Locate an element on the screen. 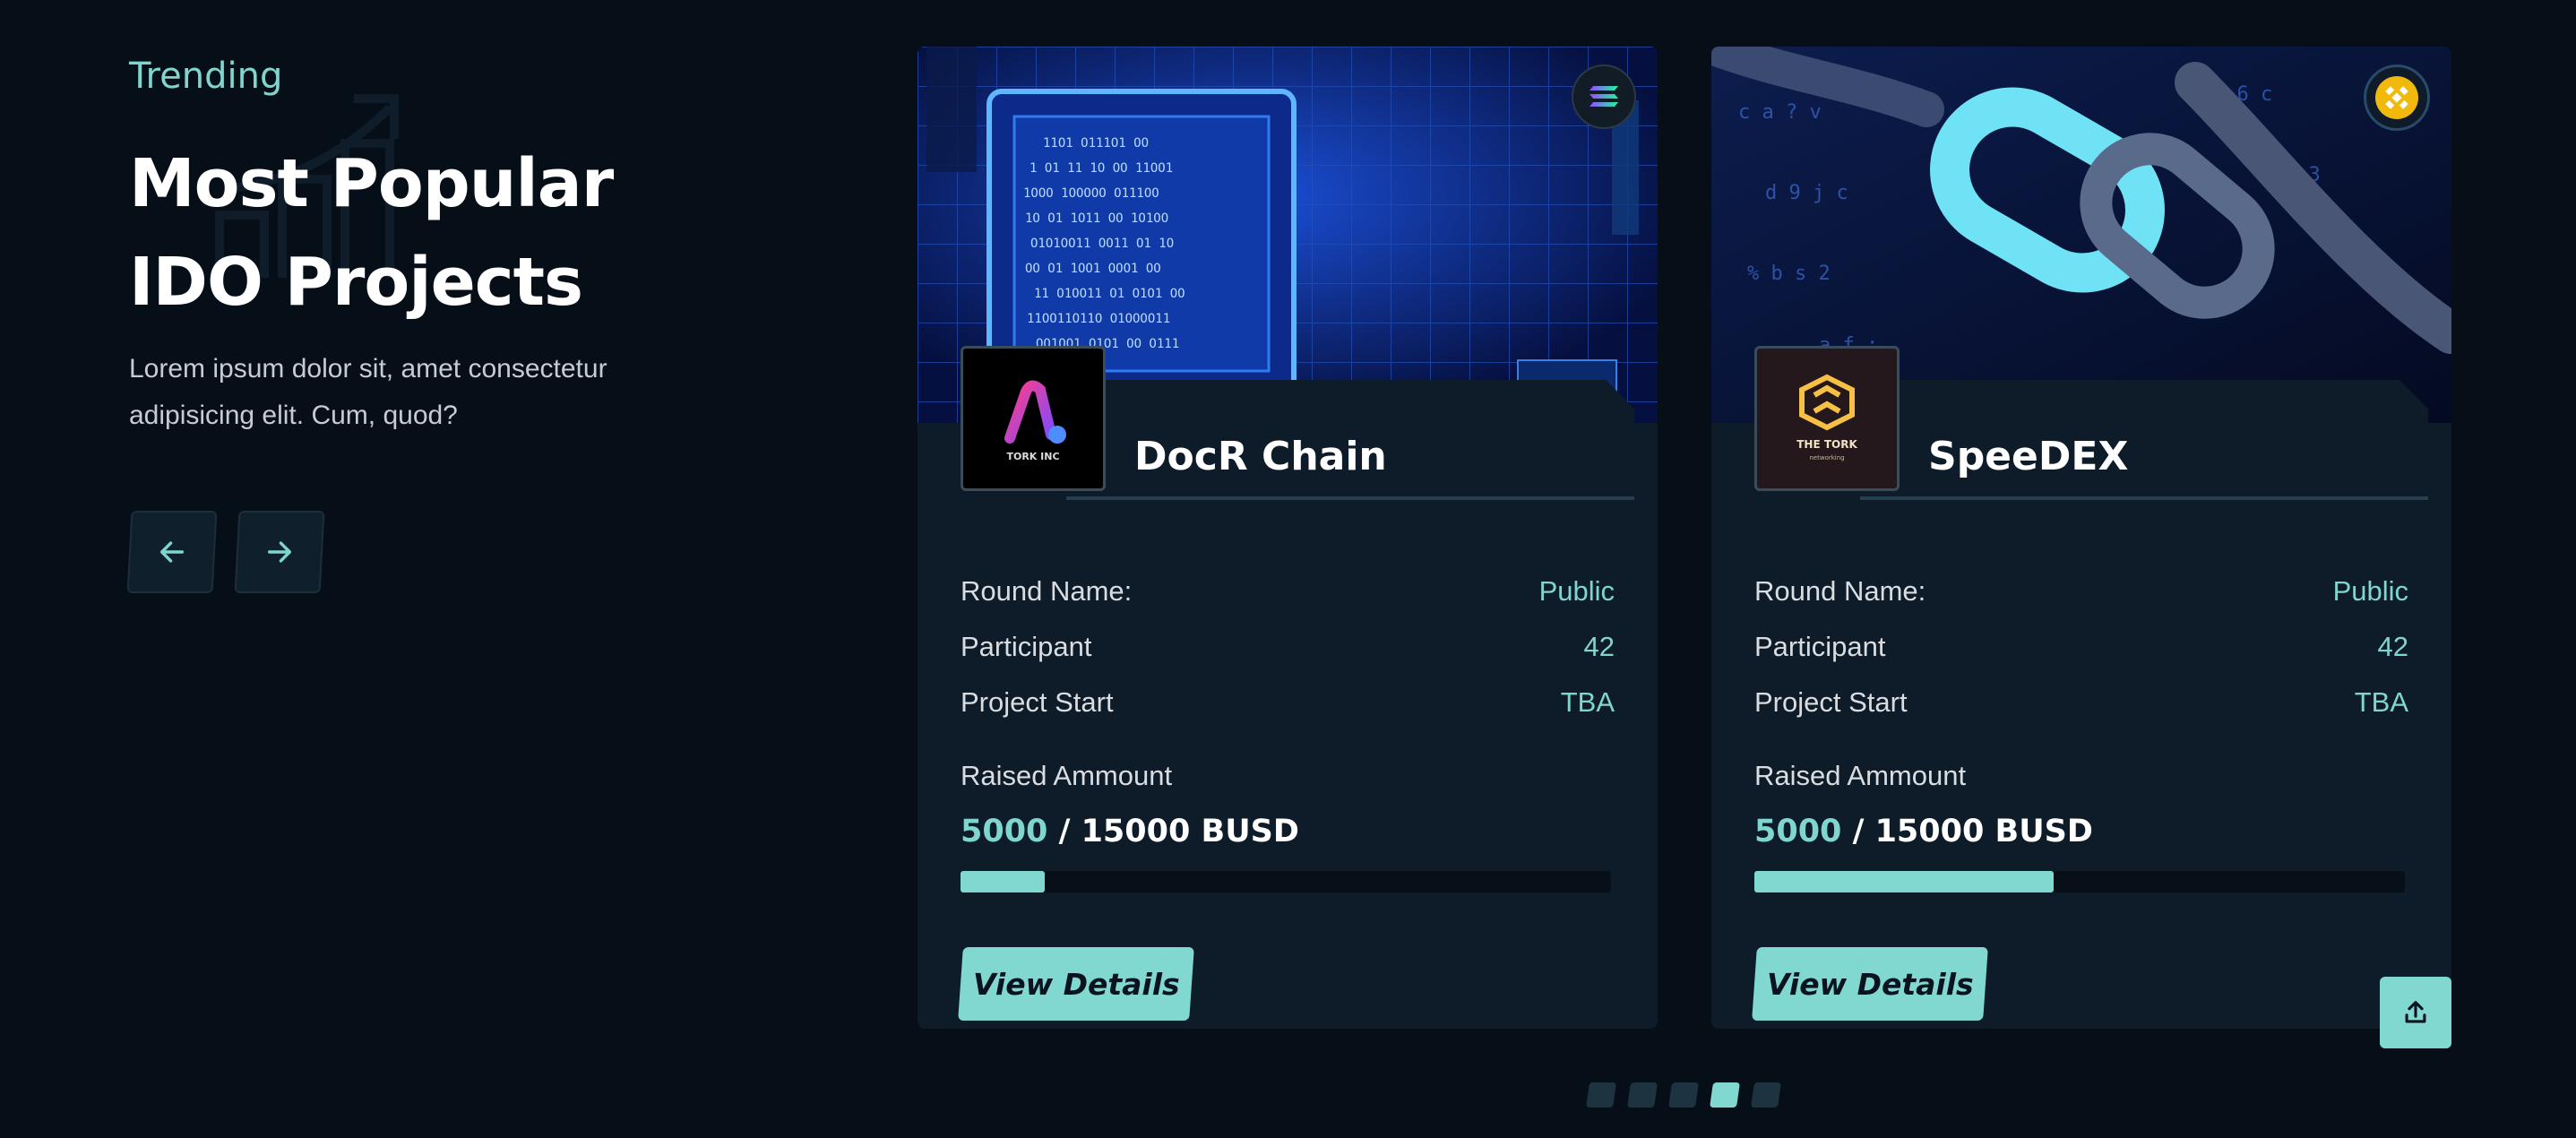 This screenshot has width=2576, height=1138. section-tag: Trending is located at coordinates (206, 76).